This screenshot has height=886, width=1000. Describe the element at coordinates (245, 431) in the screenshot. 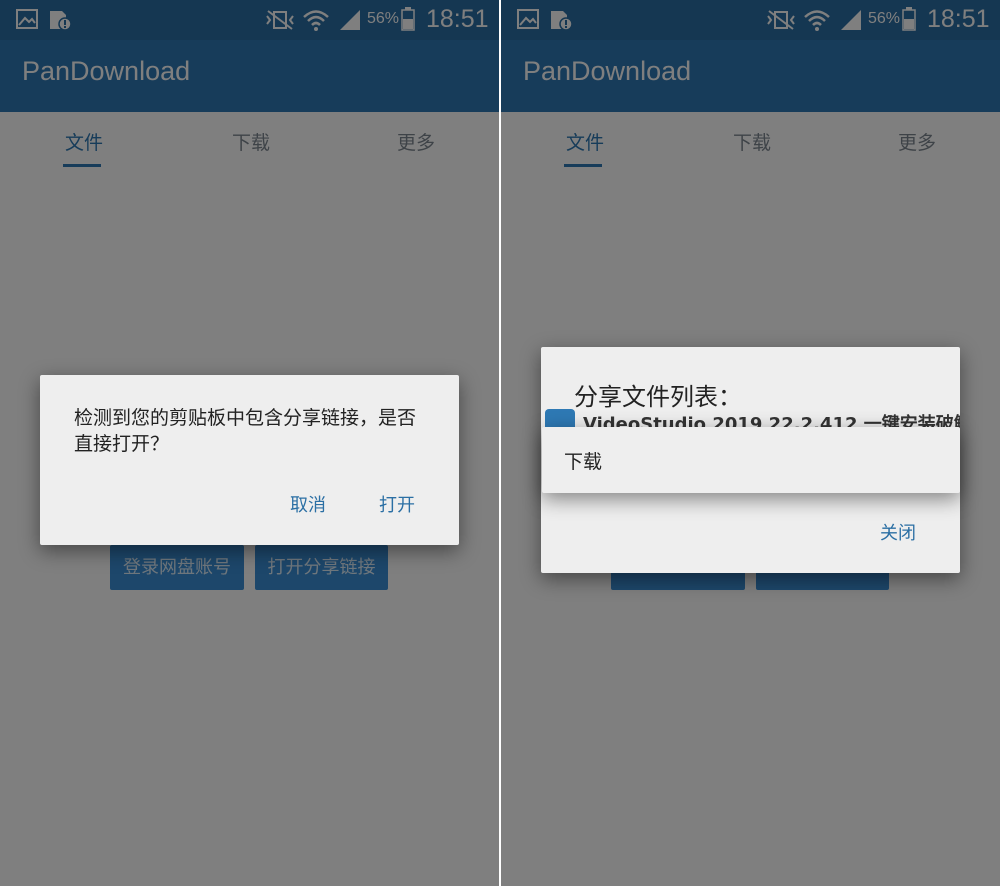

I see `dialog-message: 检测到您的剪贴板中包含分享链接，是否直接打开？` at that location.